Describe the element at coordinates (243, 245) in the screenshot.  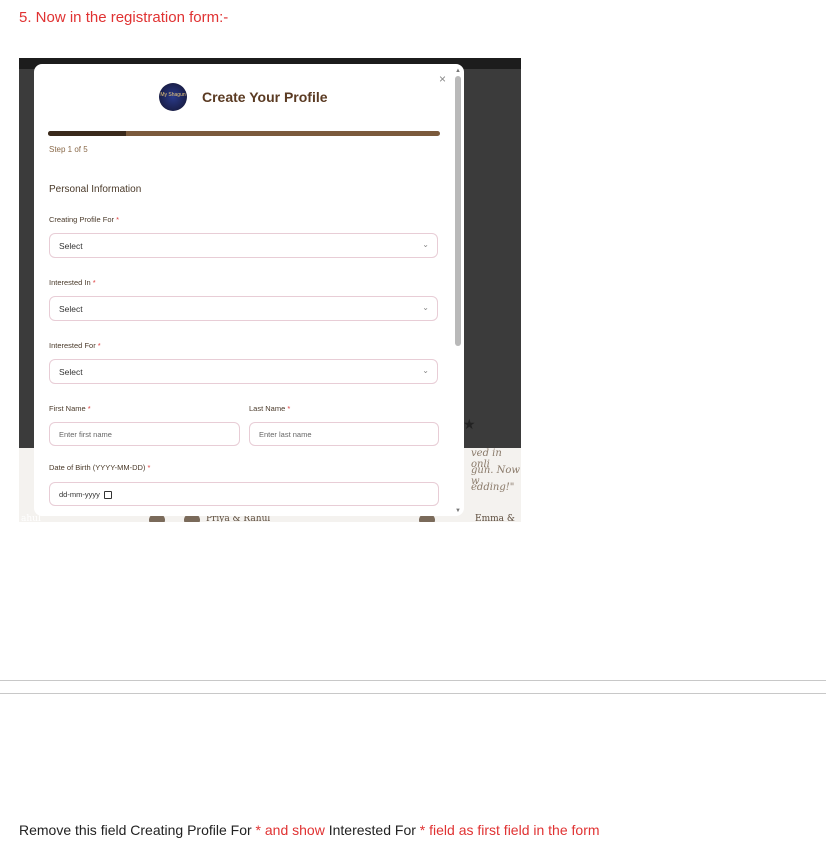
I see `creating-profile-for-select: Select ⌄` at that location.